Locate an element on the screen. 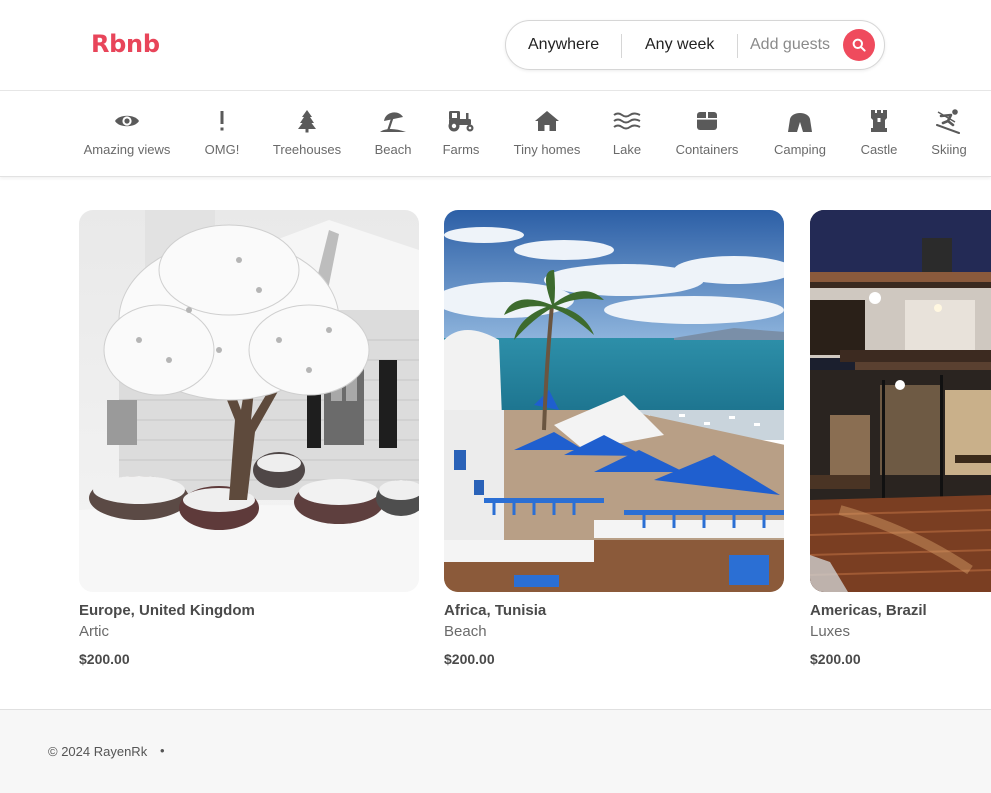 The width and height of the screenshot is (991, 793). category-tiny-homes: Tiny homes is located at coordinates (547, 134).